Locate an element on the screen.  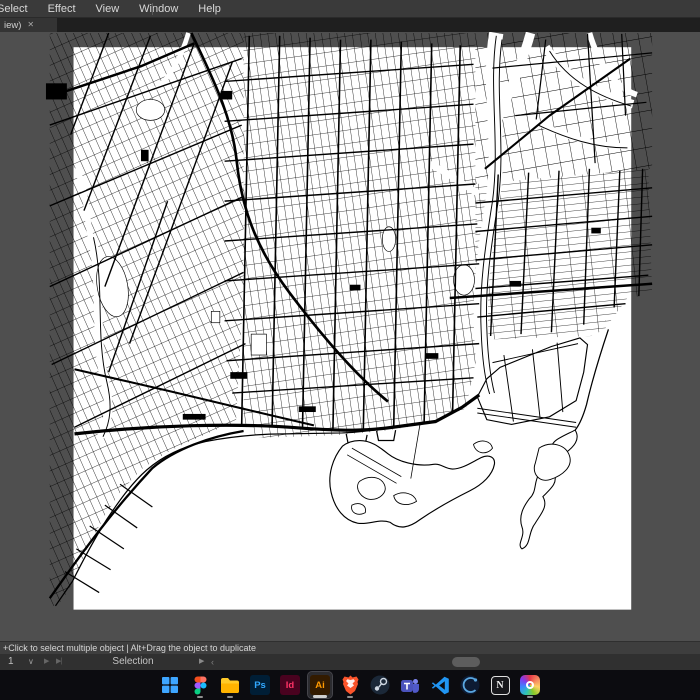
document-tab: iew) ✕ is located at coordinates (28, 25).